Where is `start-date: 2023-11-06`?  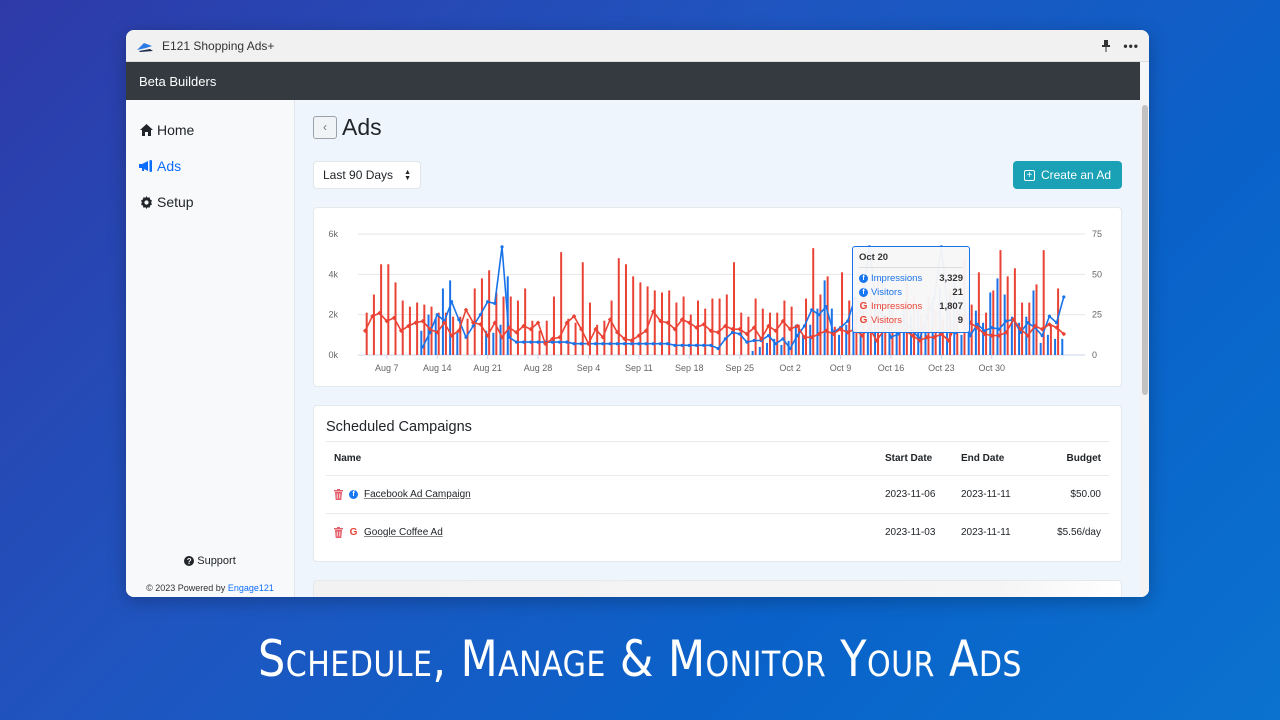
start-date: 2023-11-06 is located at coordinates (915, 494).